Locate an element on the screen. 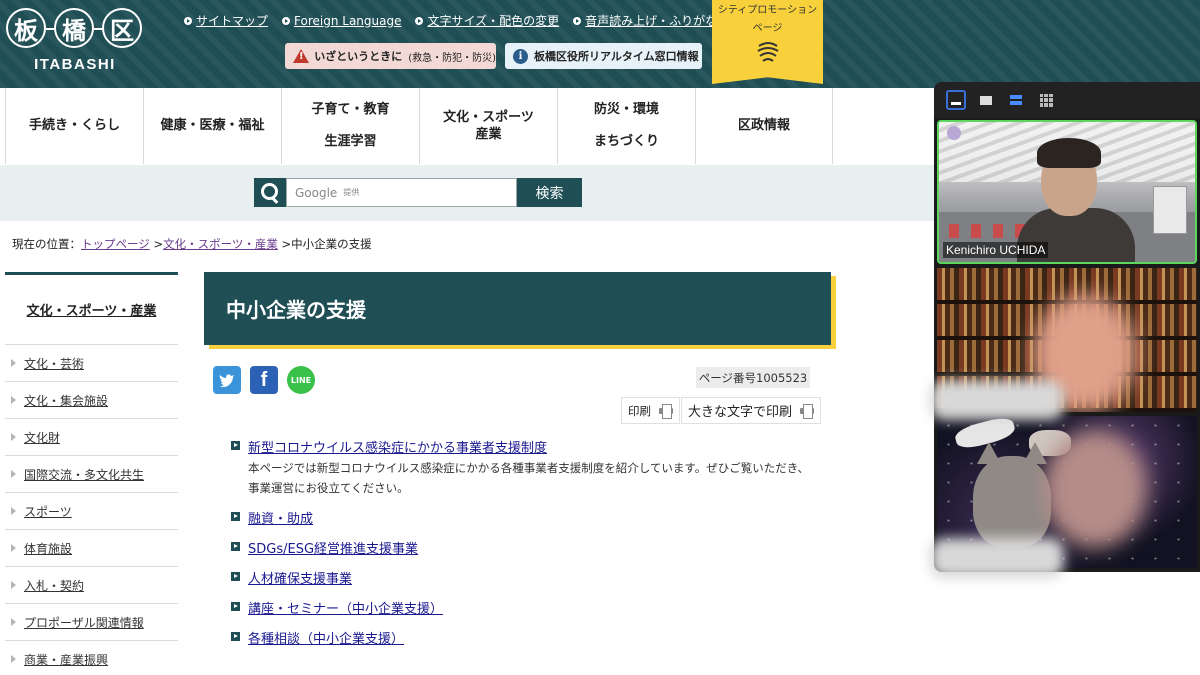 The image size is (1200, 675). covid-support-link: 新型コロナウイルス感染症にかかる事業者支援制度 is located at coordinates (397, 446).